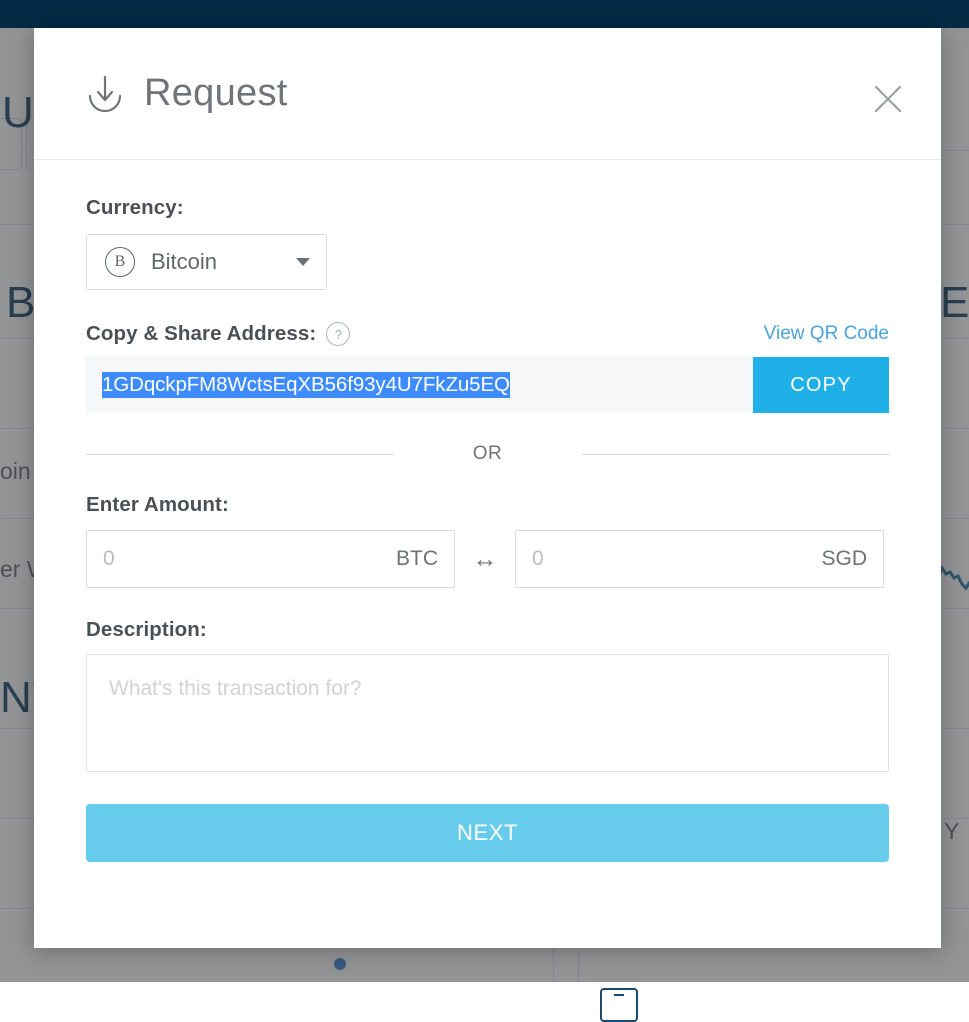 This screenshot has width=969, height=1022. What do you see at coordinates (201, 333) in the screenshot?
I see `address-label: Copy & Share Address:` at bounding box center [201, 333].